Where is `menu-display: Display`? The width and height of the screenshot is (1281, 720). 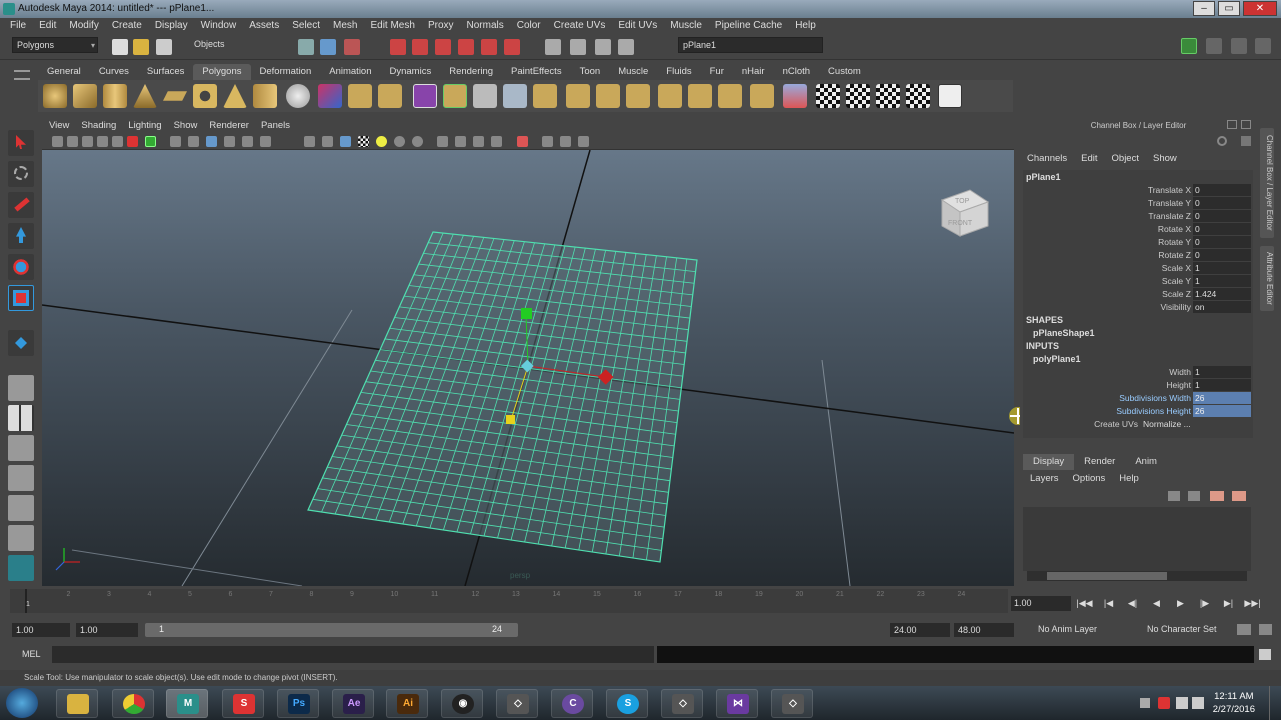
menu-display: Display is located at coordinates (171, 26).